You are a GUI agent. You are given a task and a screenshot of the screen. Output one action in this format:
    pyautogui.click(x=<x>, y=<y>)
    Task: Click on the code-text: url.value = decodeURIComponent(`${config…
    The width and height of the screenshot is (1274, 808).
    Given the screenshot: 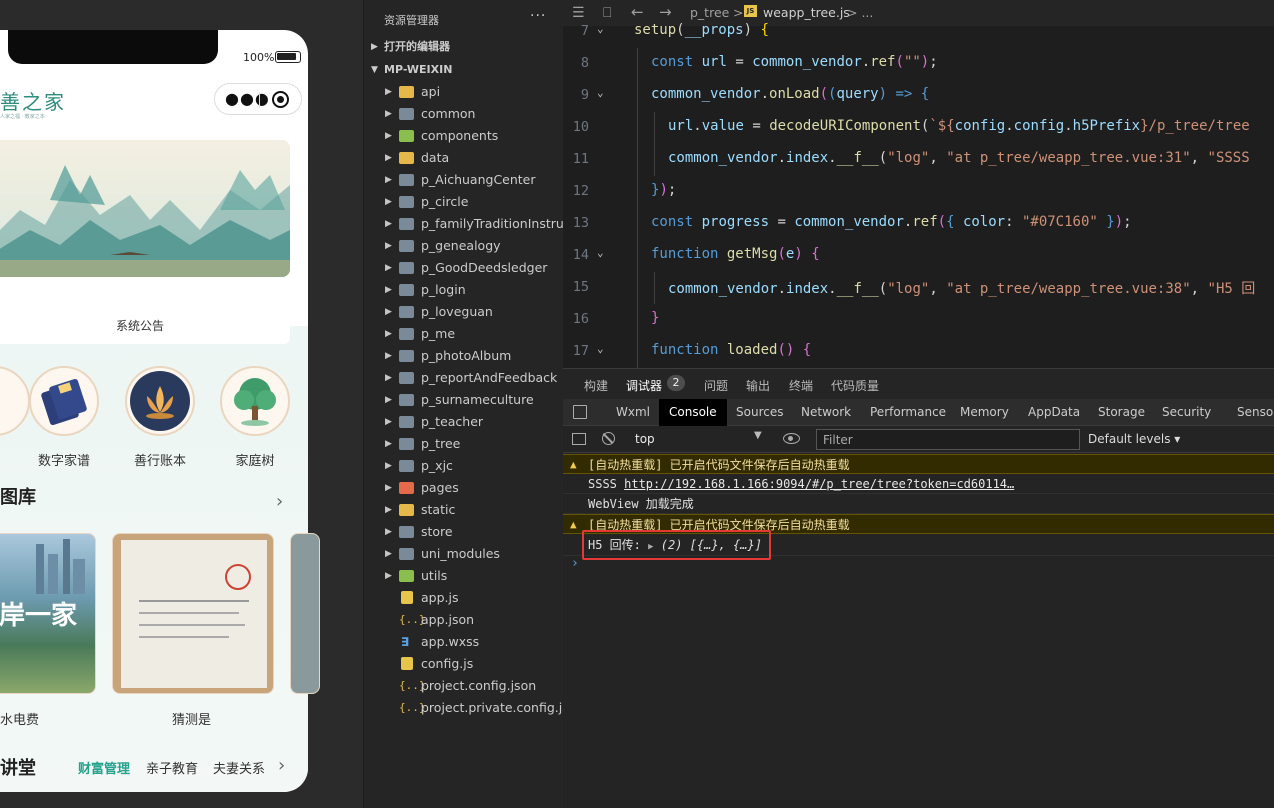 What is the action you would take?
    pyautogui.click(x=959, y=126)
    